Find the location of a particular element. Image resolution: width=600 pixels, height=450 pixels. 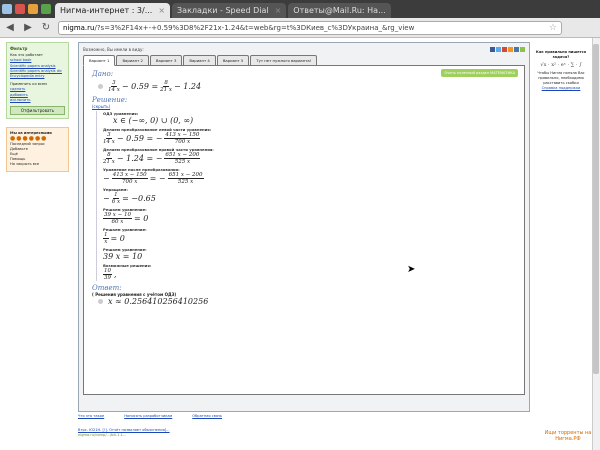

back-icon: ◀ is located at coordinates (10, 28).